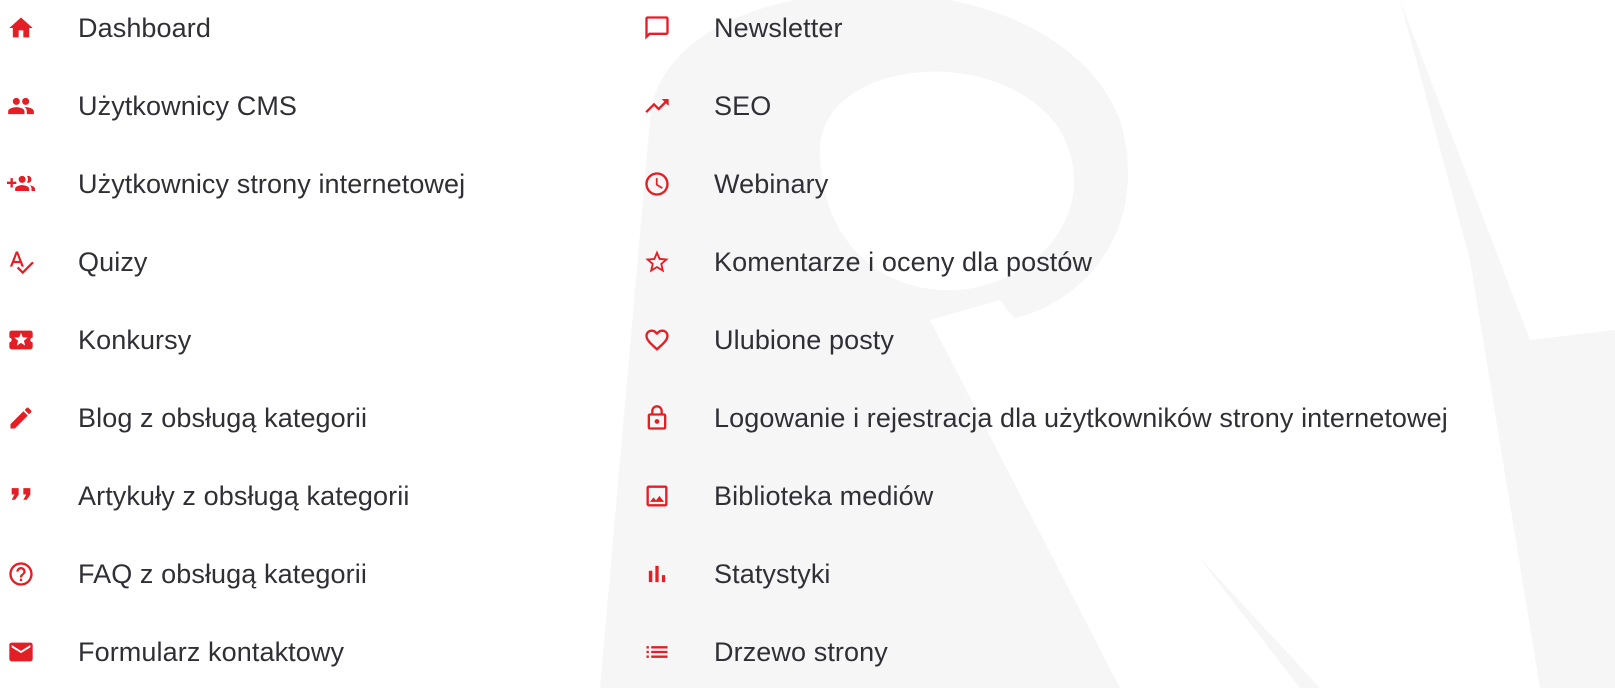 Image resolution: width=1615 pixels, height=688 pixels. I want to click on people-icon, so click(21, 106).